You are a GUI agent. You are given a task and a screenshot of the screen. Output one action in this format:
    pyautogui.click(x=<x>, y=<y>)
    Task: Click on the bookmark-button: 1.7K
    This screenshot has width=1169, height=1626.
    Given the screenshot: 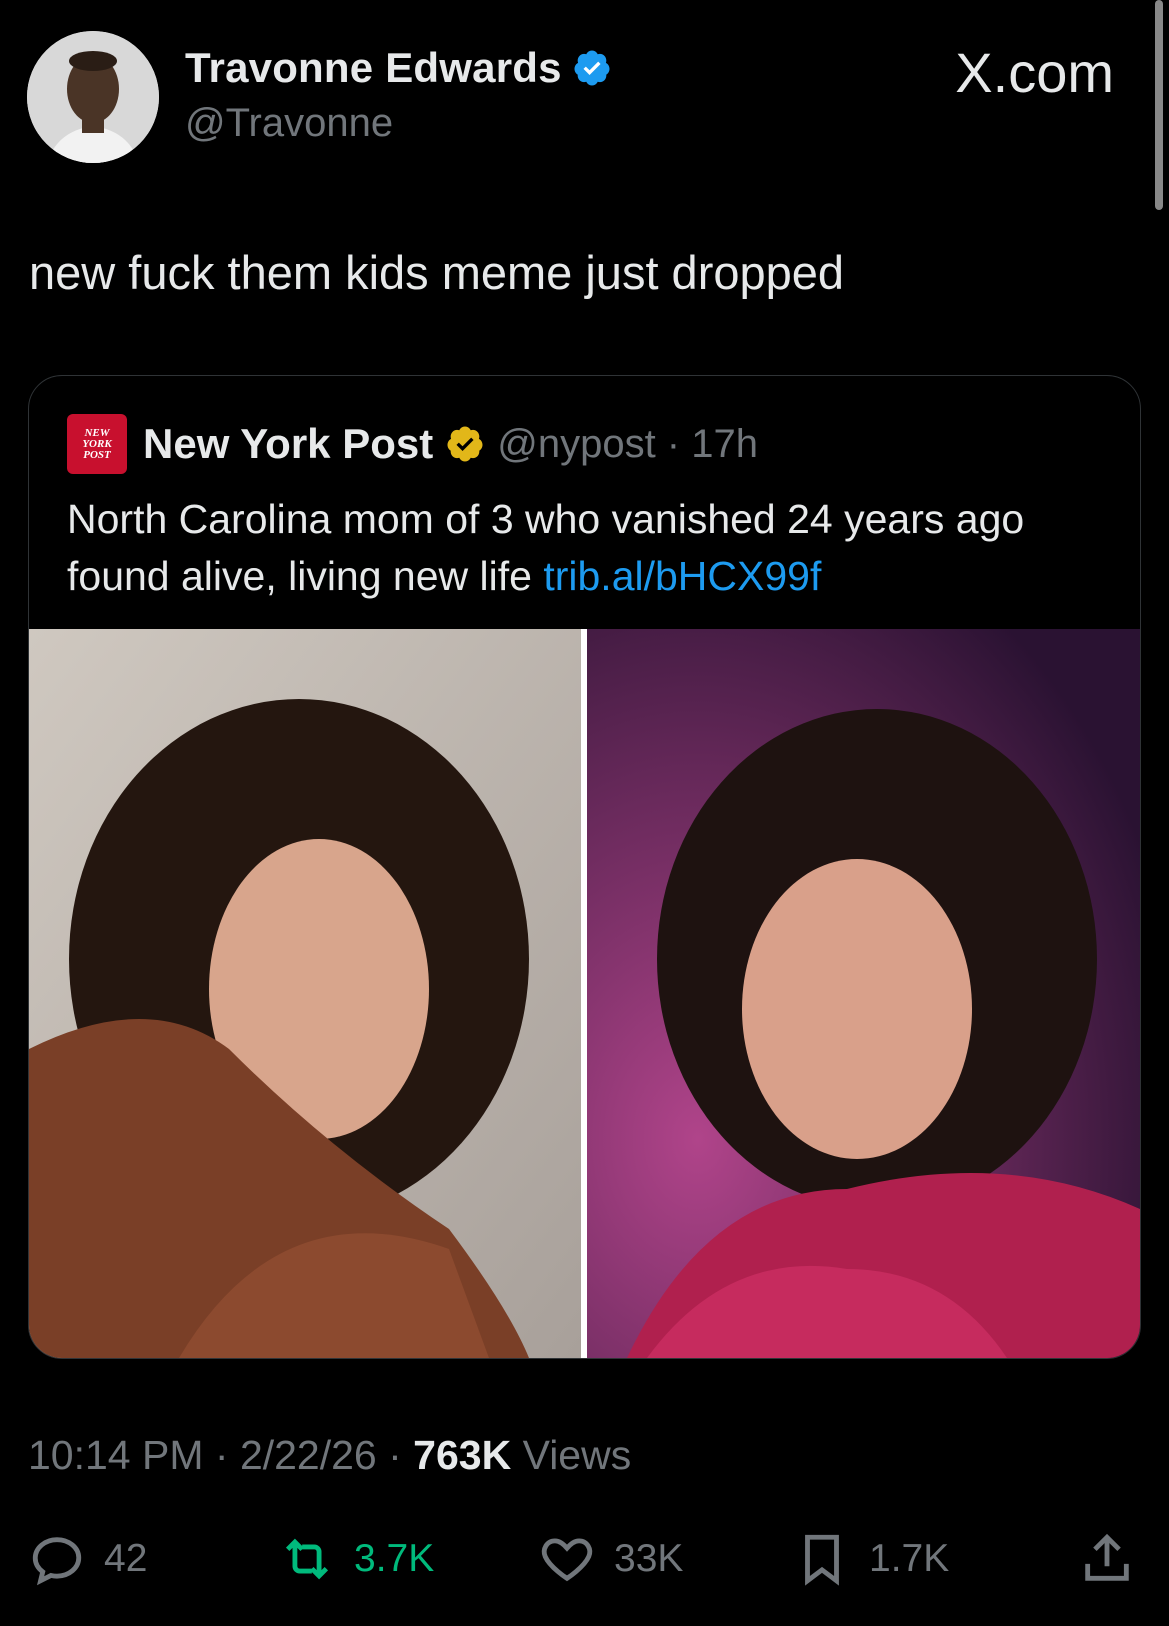 What is the action you would take?
    pyautogui.click(x=871, y=1559)
    